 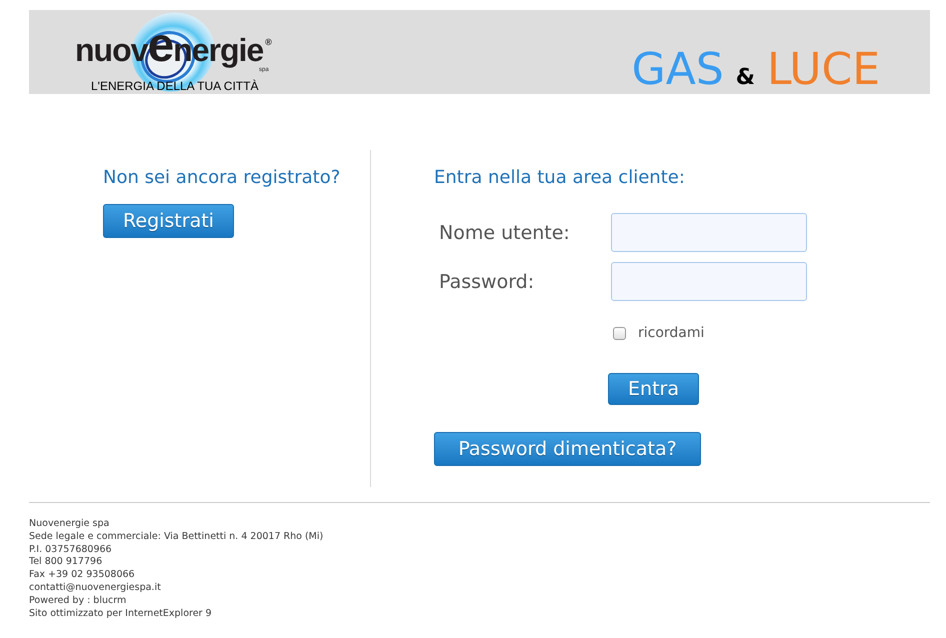 What do you see at coordinates (168, 221) in the screenshot?
I see `register-button: Registrati` at bounding box center [168, 221].